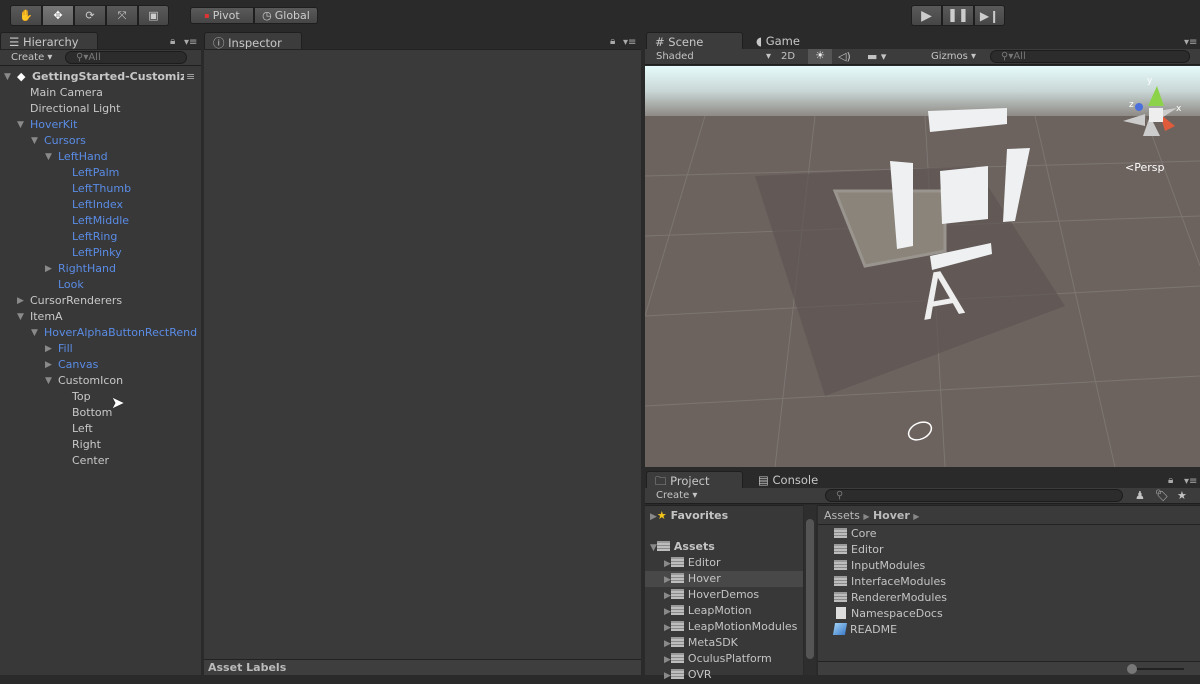 Image resolution: width=1200 pixels, height=684 pixels. I want to click on persp-label: <Persp, so click(1144, 167).